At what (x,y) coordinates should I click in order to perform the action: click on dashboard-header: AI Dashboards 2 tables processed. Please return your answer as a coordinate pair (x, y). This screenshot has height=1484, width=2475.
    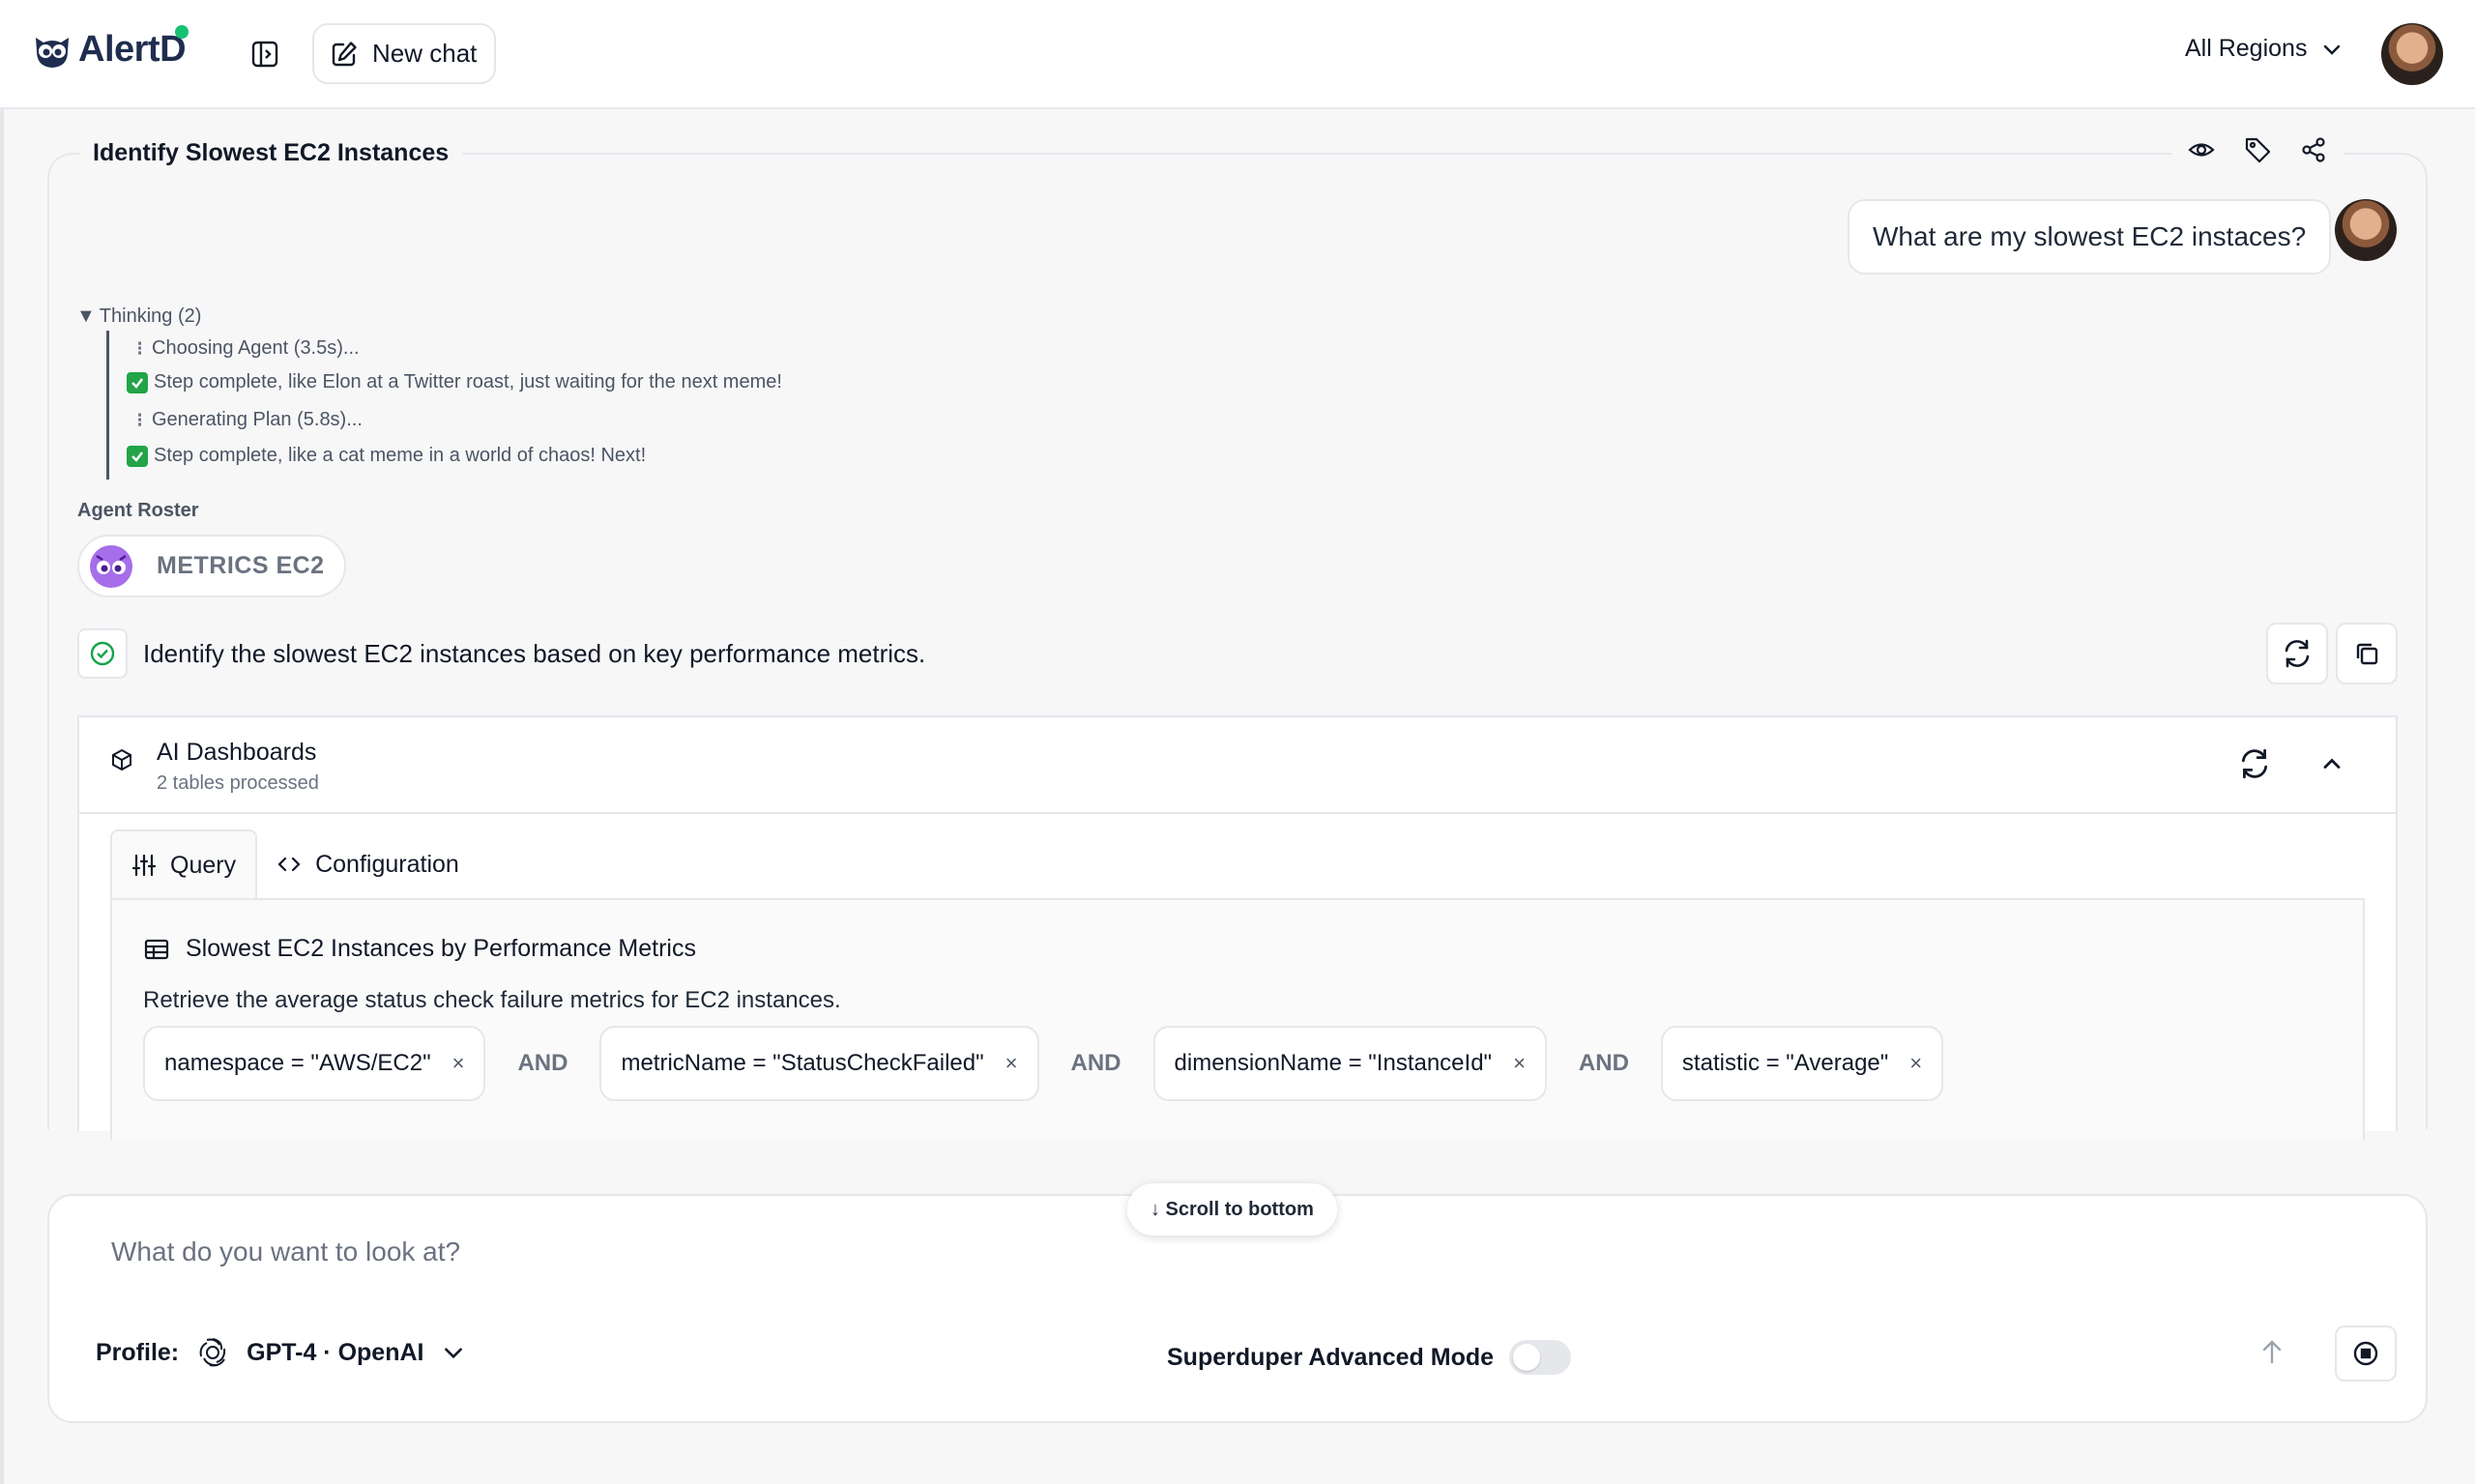
    Looking at the image, I should click on (1237, 766).